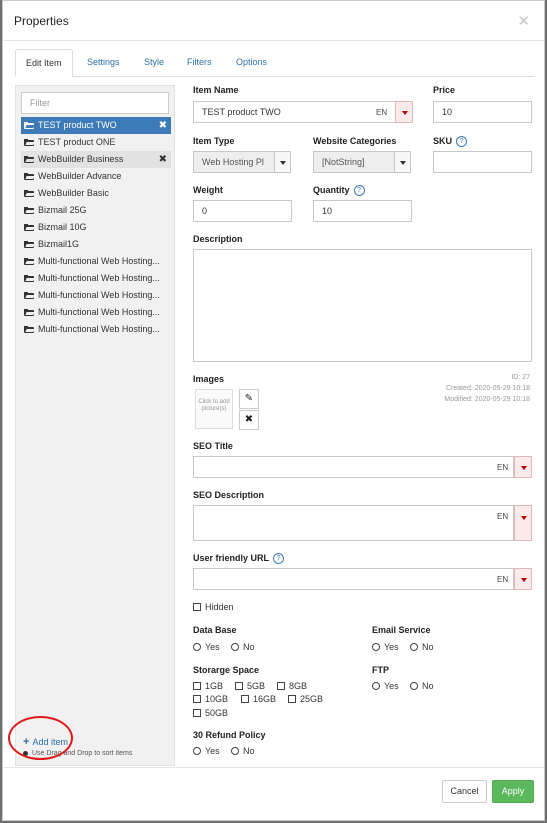 Image resolution: width=547 pixels, height=823 pixels. I want to click on tab-options: Options, so click(251, 63).